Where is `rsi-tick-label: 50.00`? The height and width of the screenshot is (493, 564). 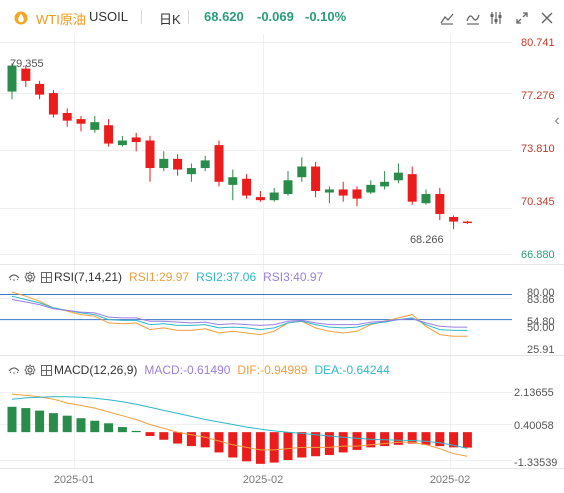 rsi-tick-label: 50.00 is located at coordinates (541, 328).